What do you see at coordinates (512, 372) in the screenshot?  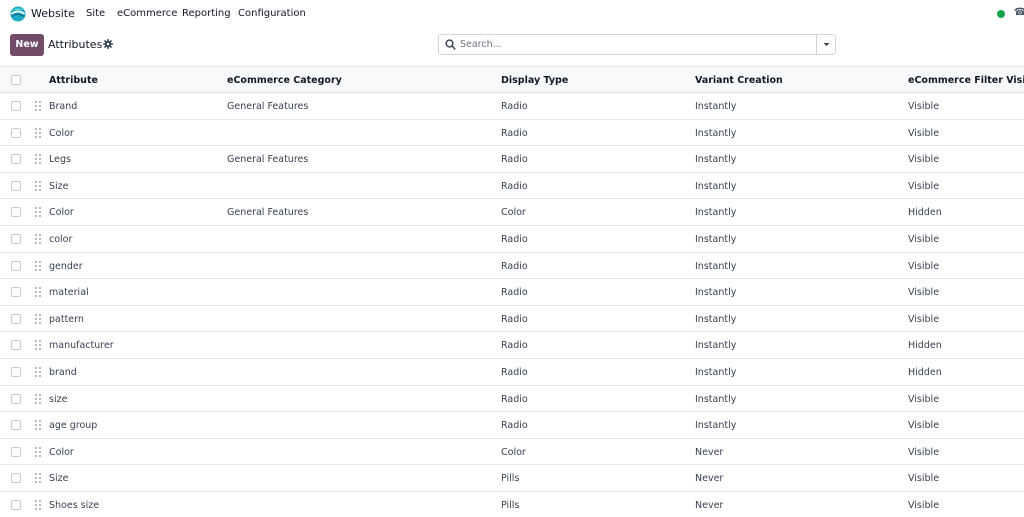 I see `table-row: brand Radio Instantly Hidden` at bounding box center [512, 372].